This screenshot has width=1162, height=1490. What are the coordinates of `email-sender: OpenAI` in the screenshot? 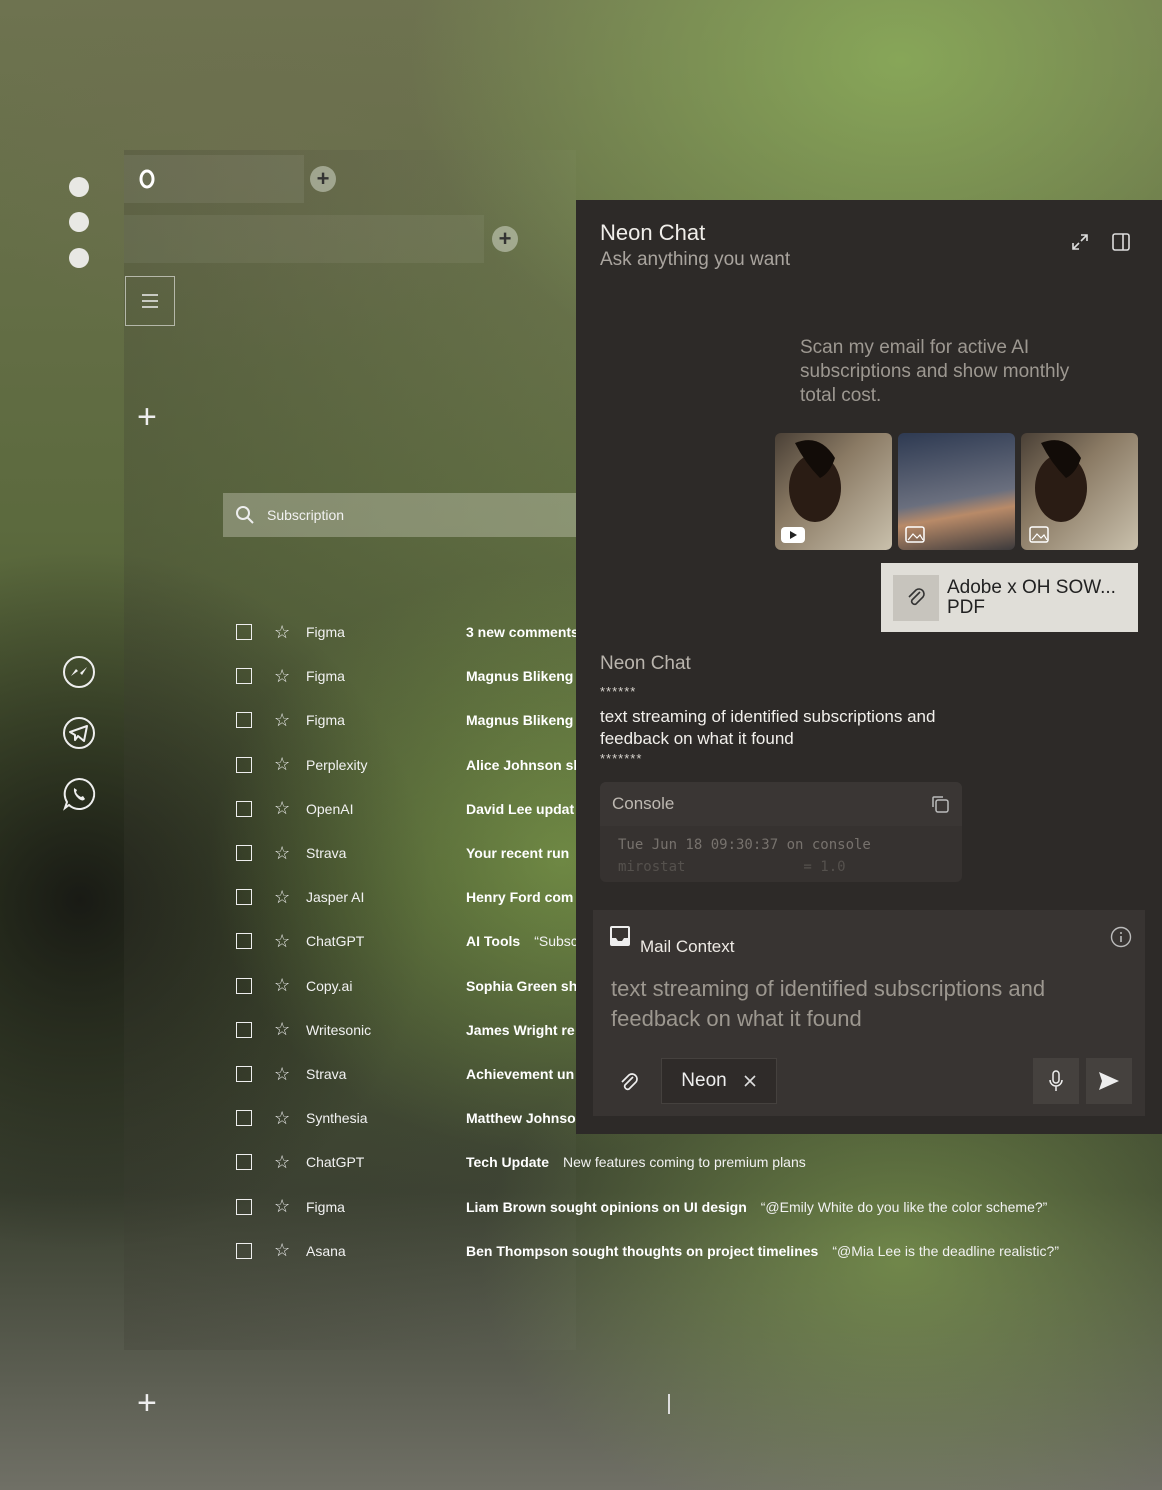 It's located at (330, 808).